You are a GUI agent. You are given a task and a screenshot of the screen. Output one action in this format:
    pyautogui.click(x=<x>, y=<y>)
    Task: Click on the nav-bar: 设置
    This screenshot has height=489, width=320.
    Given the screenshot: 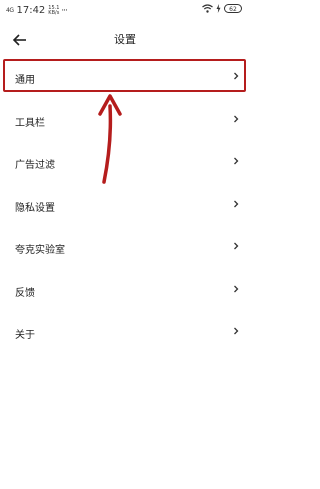 What is the action you would take?
    pyautogui.click(x=125, y=40)
    